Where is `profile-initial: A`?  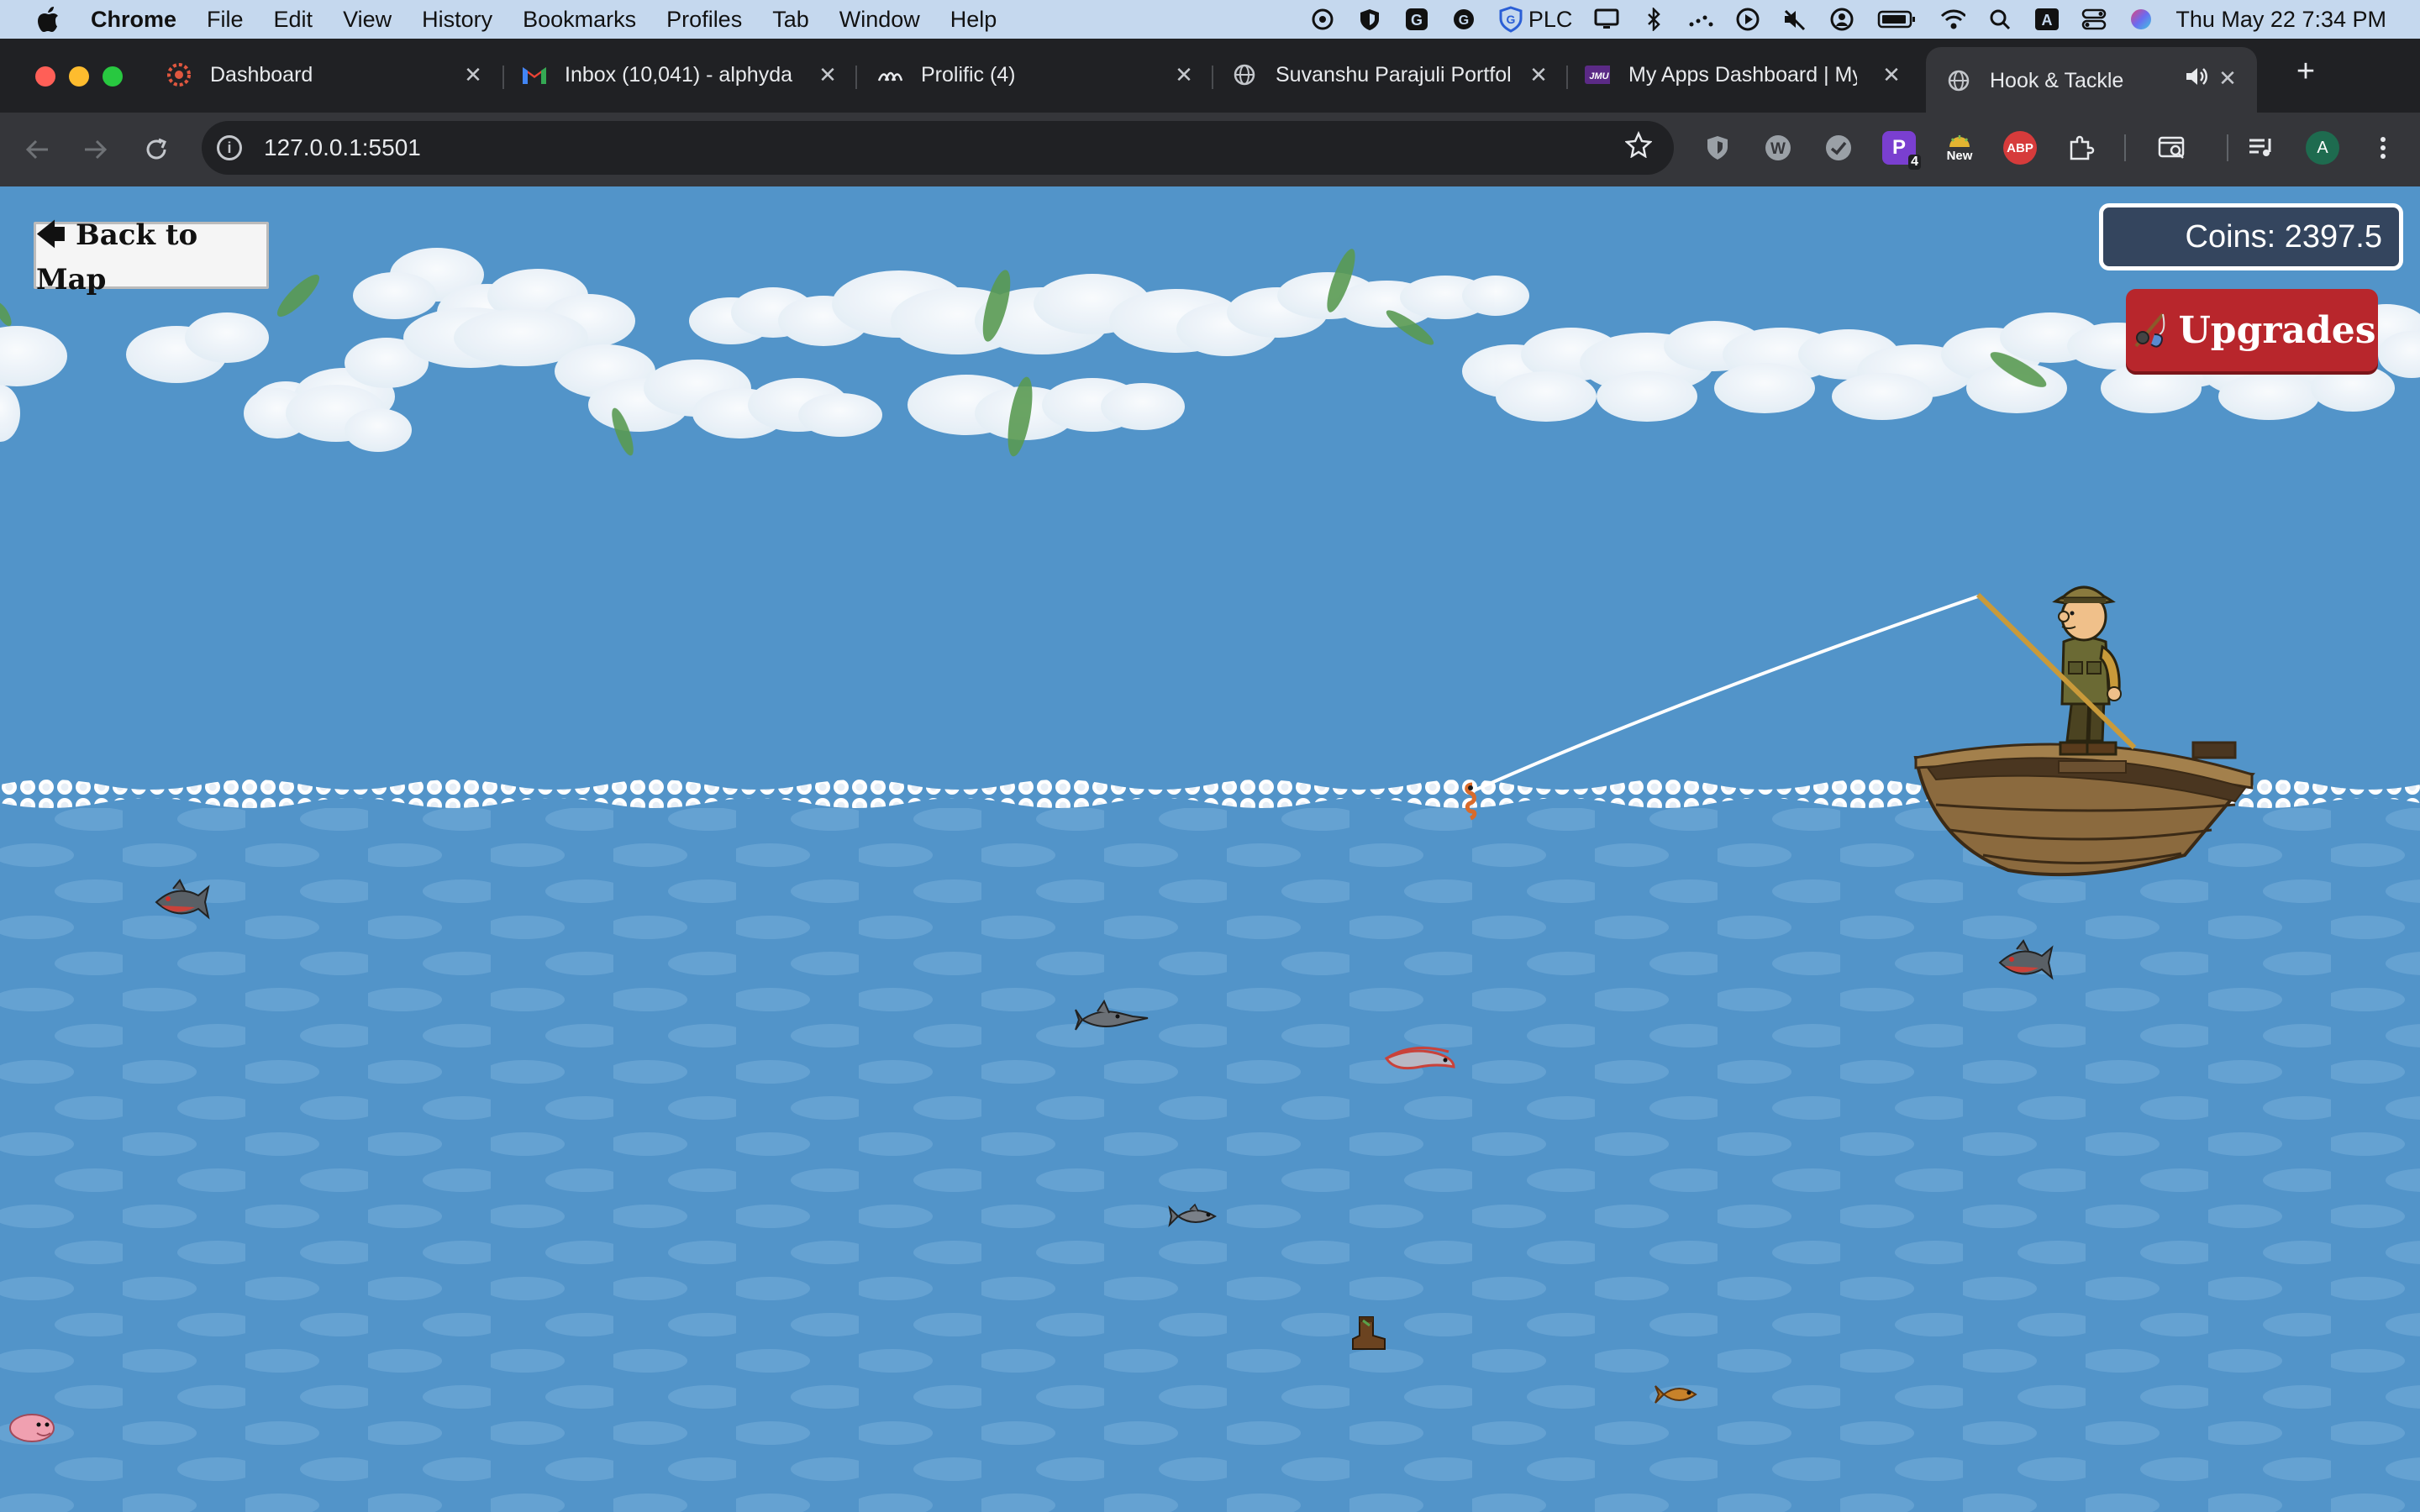 profile-initial: A is located at coordinates (2323, 147).